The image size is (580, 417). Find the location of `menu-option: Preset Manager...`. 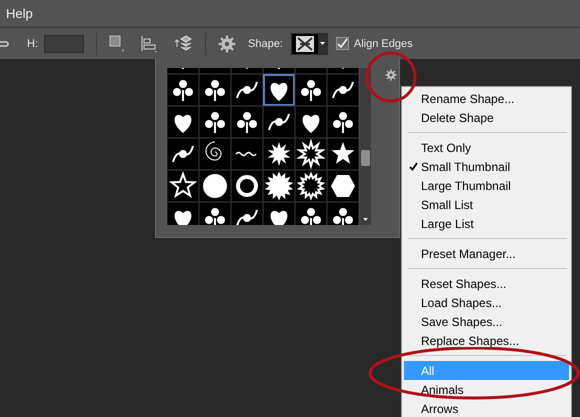

menu-option: Preset Manager... is located at coordinates (486, 253).